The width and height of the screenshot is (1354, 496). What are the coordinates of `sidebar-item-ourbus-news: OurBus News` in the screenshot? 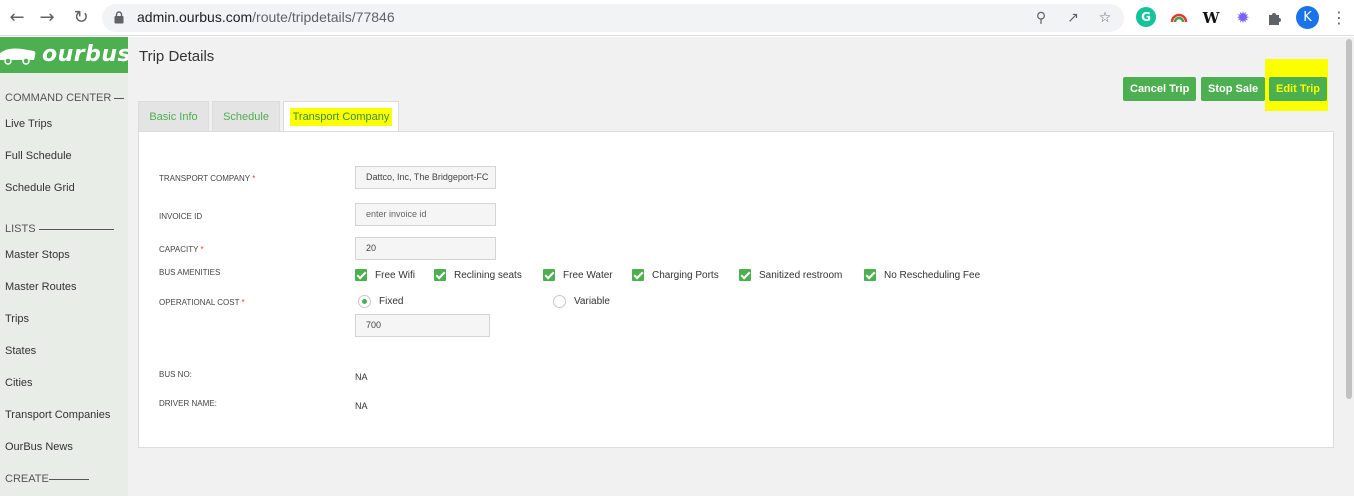 It's located at (39, 447).